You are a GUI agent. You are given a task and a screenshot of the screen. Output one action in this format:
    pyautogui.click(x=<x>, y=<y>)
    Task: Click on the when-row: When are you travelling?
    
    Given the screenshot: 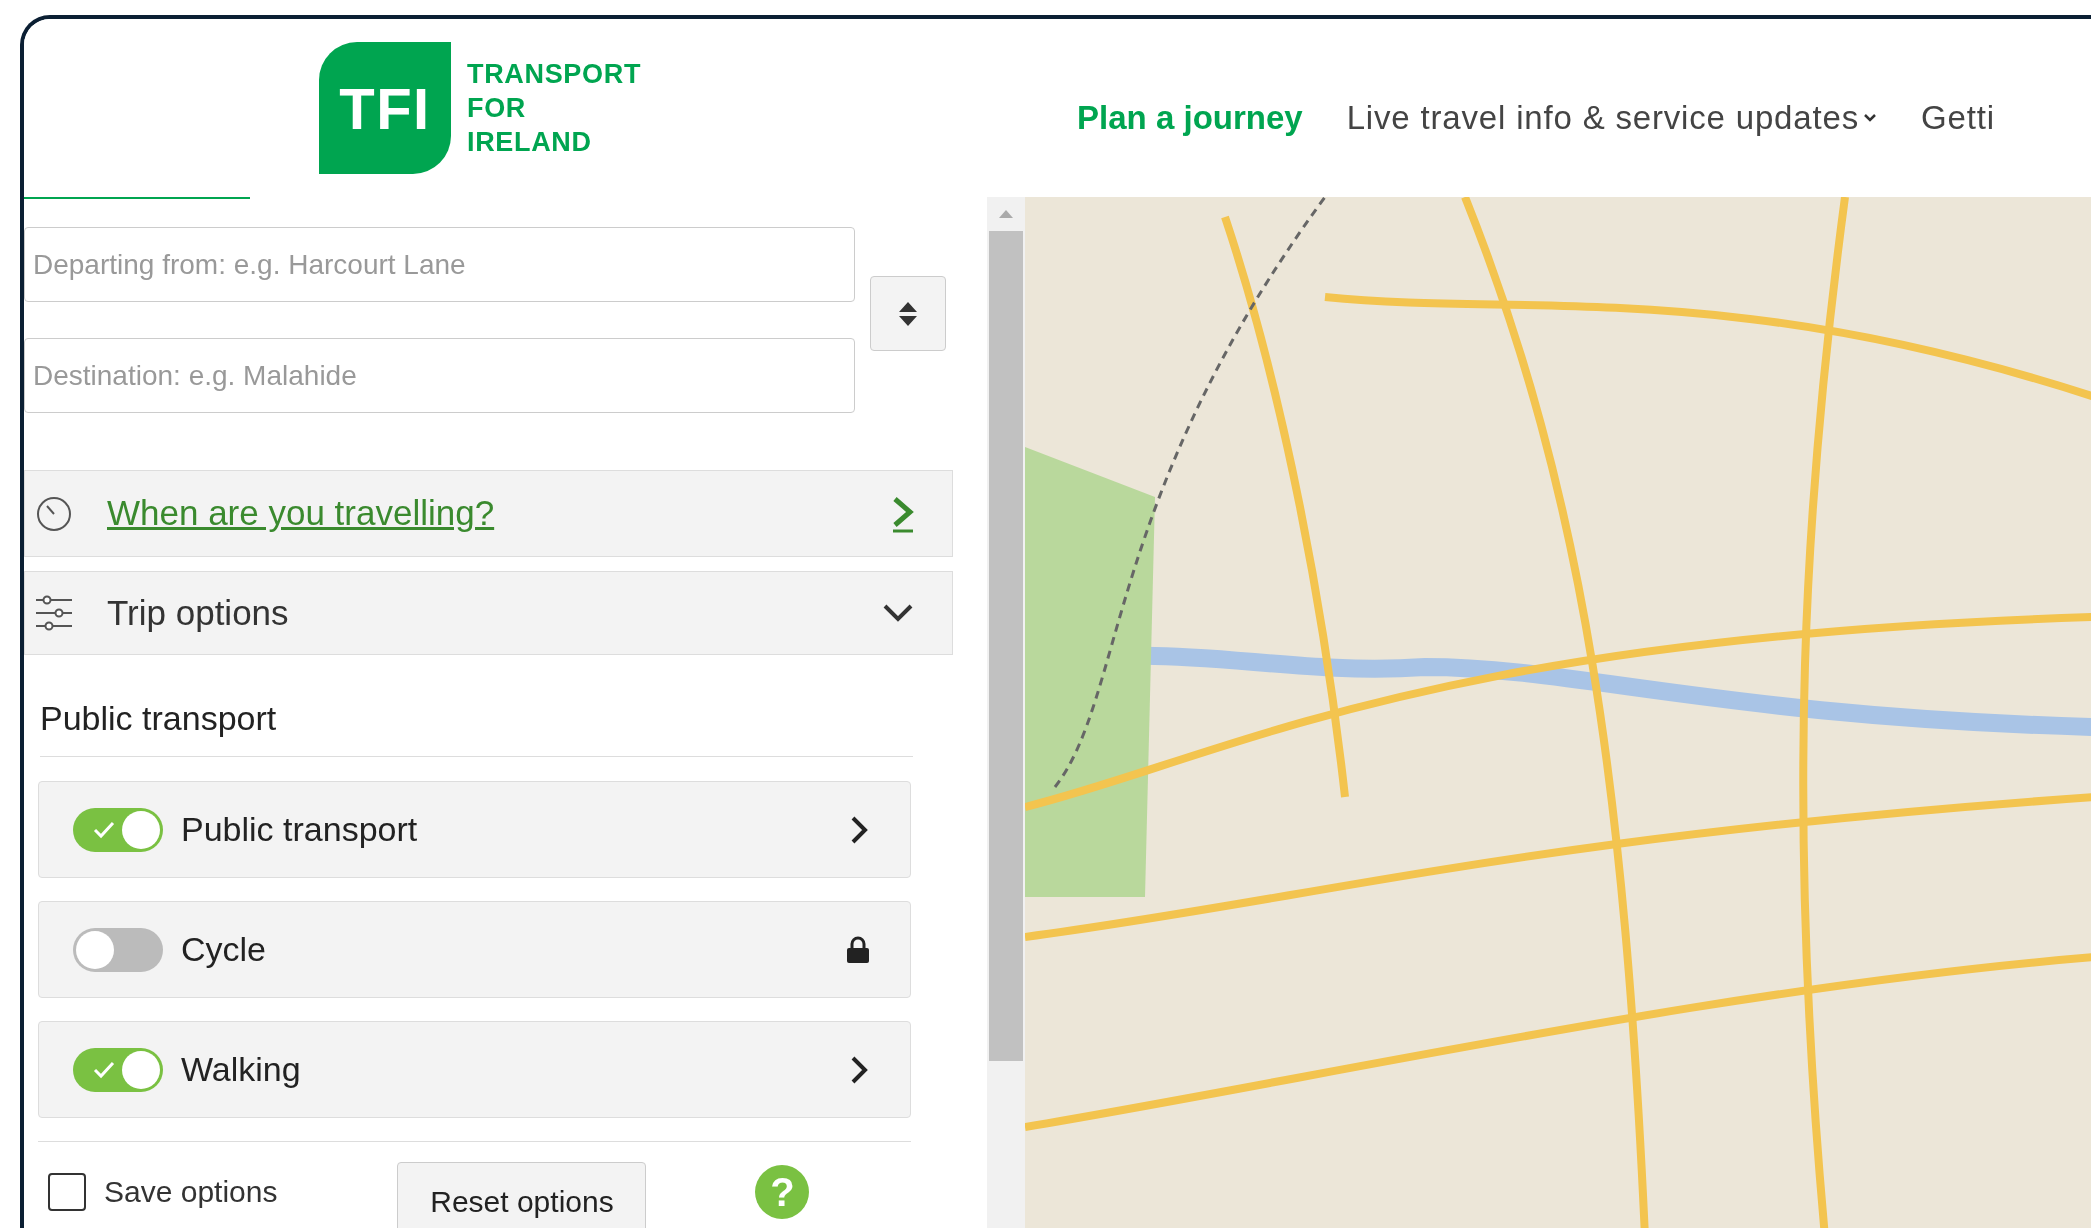 What is the action you would take?
    pyautogui.click(x=488, y=513)
    